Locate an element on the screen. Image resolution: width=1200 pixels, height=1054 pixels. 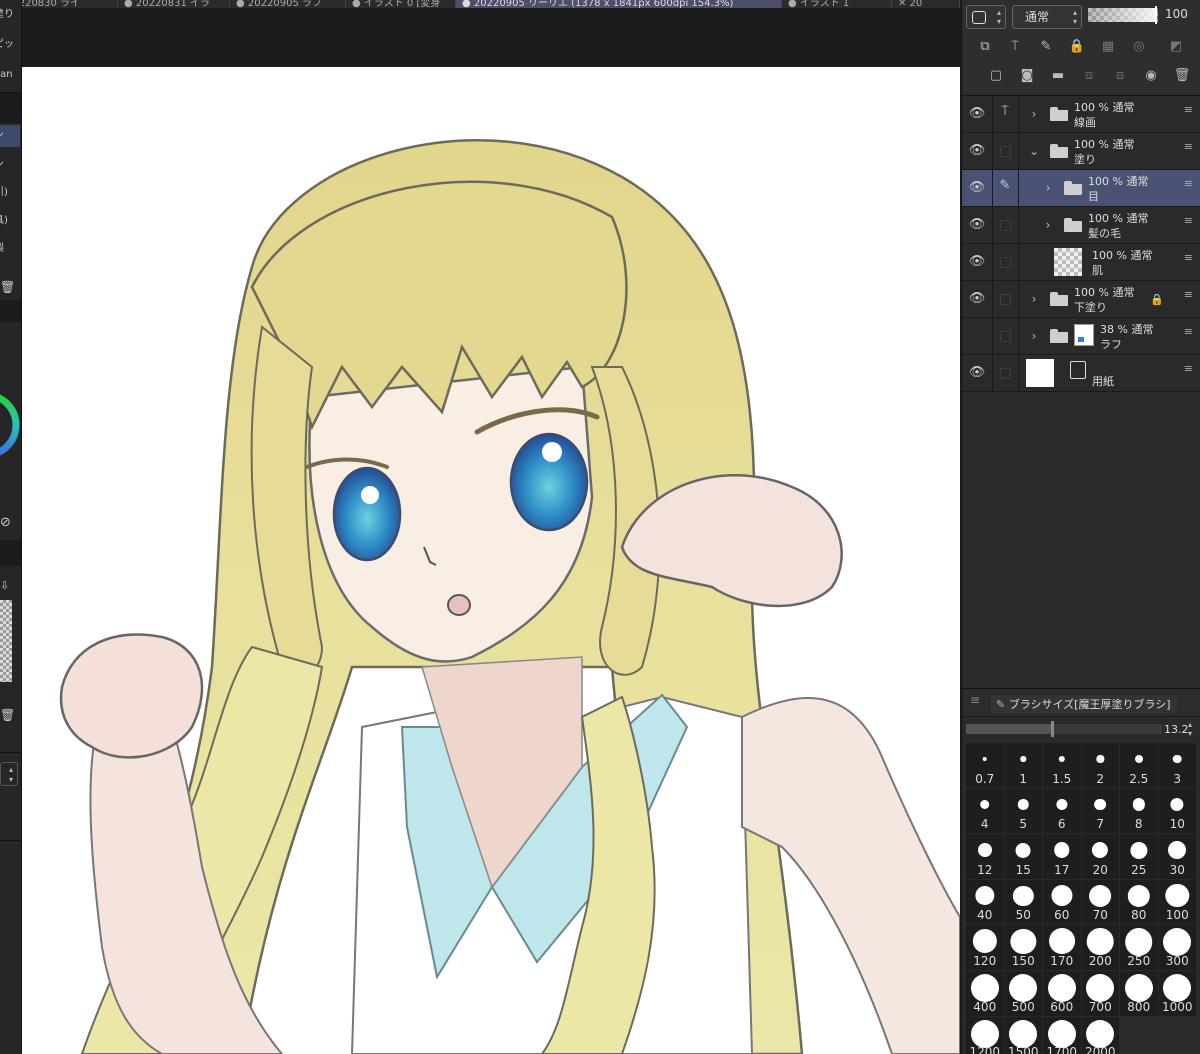
layer-mask-icon: ◉ is located at coordinates (1151, 76).